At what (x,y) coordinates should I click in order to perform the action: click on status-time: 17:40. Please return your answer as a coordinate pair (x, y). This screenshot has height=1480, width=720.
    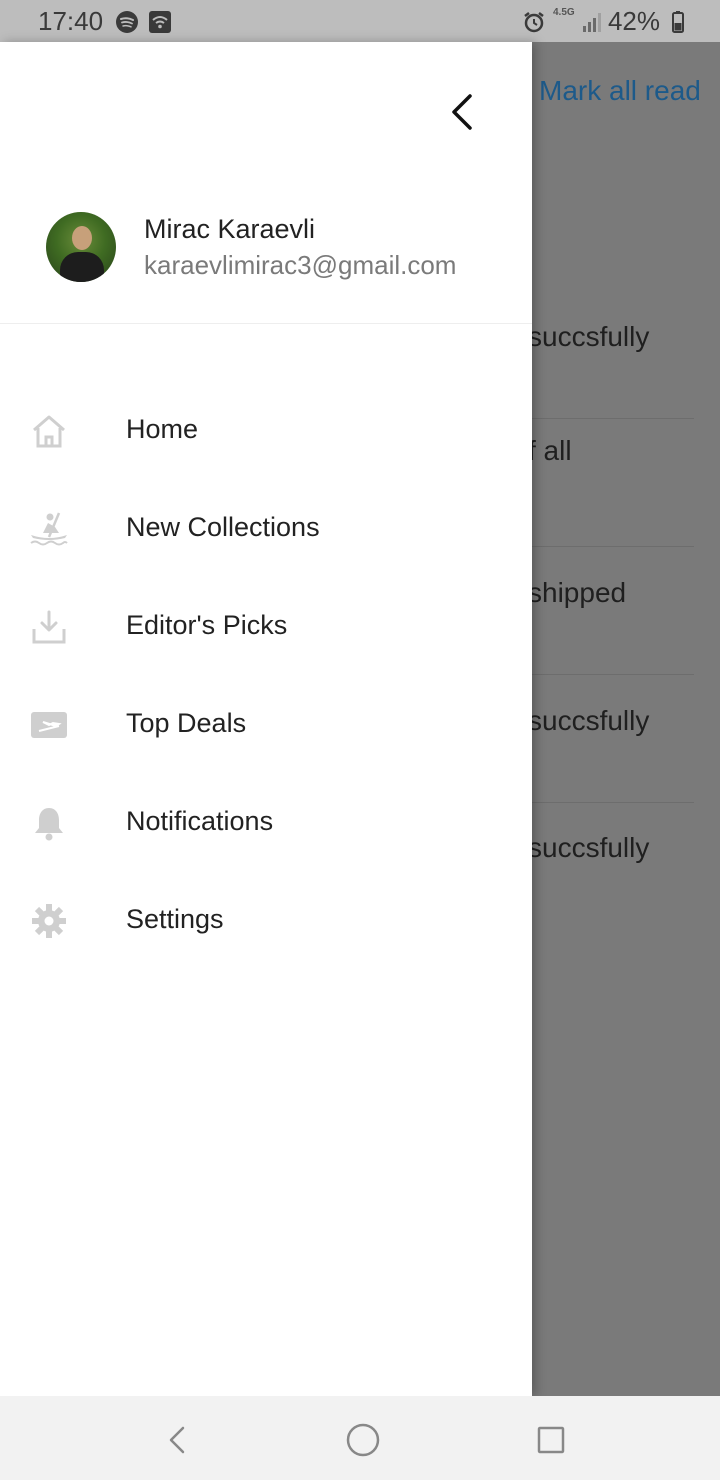
    Looking at the image, I should click on (71, 21).